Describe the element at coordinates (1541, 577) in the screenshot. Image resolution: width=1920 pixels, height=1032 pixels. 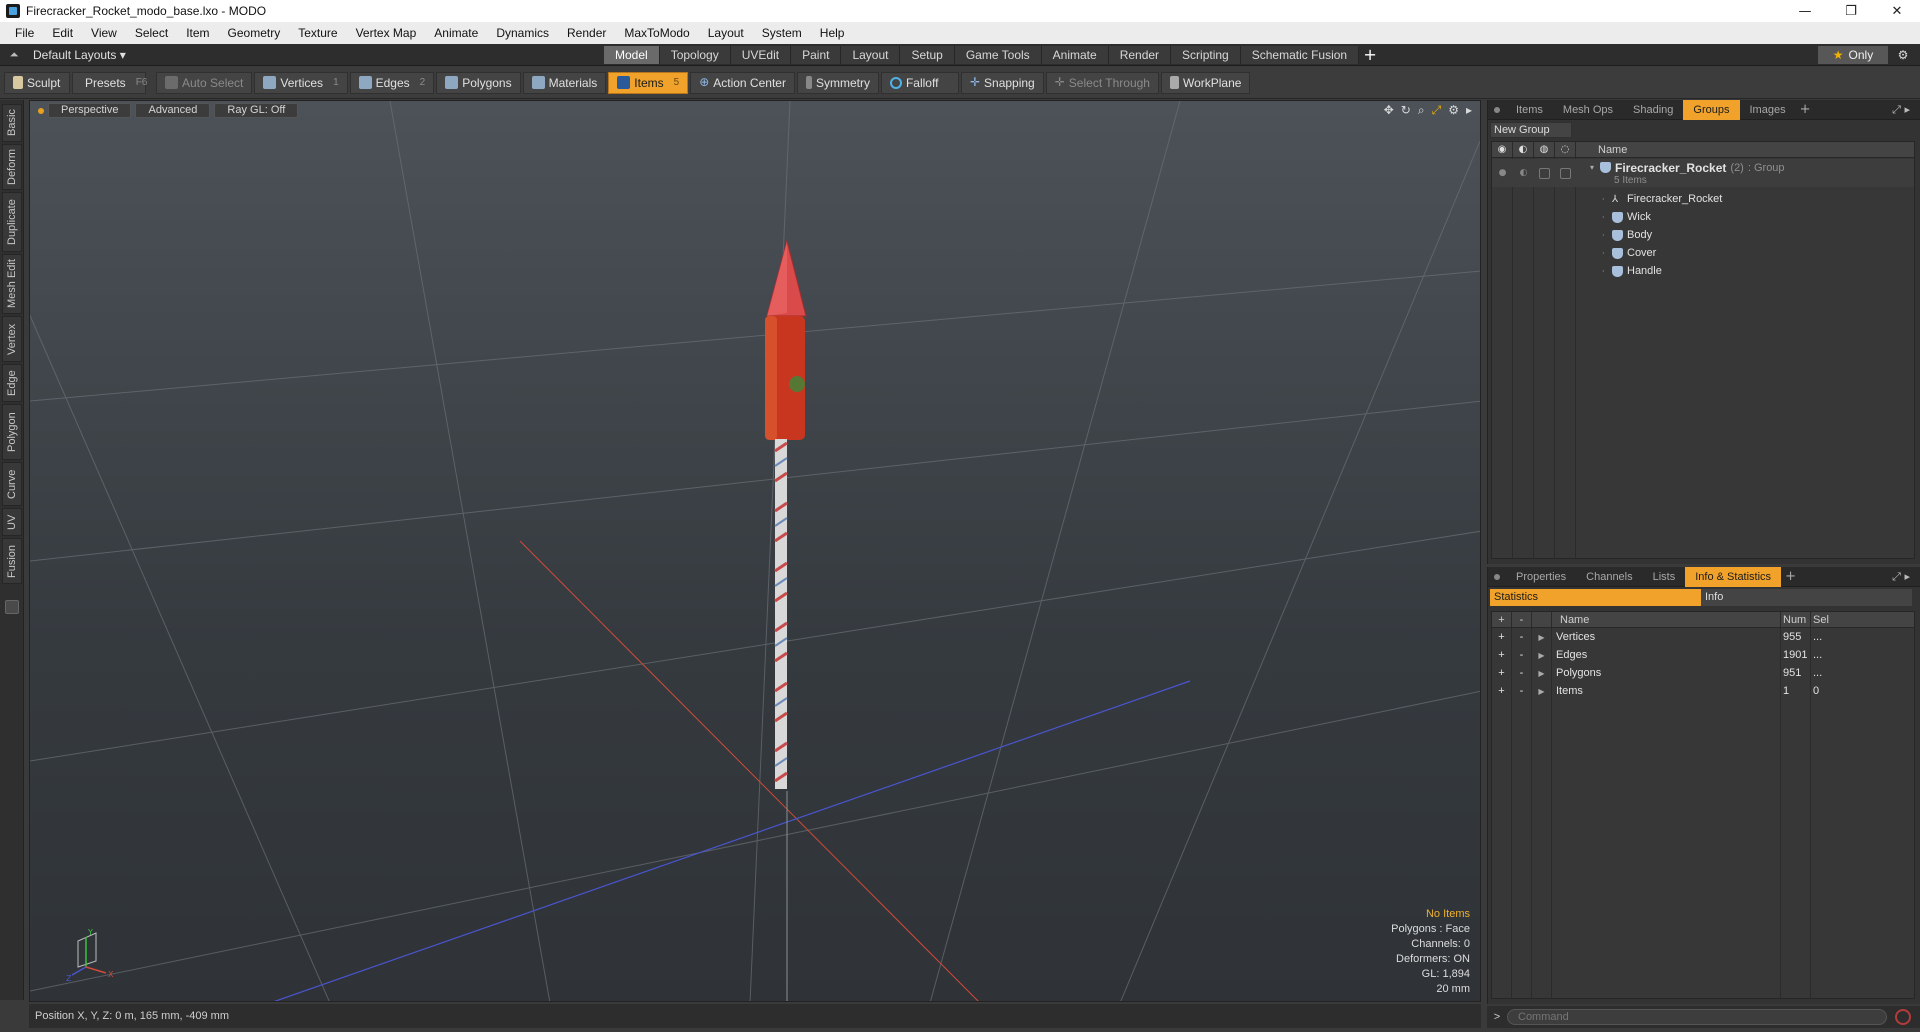
I see `tab-properties: Properties` at that location.